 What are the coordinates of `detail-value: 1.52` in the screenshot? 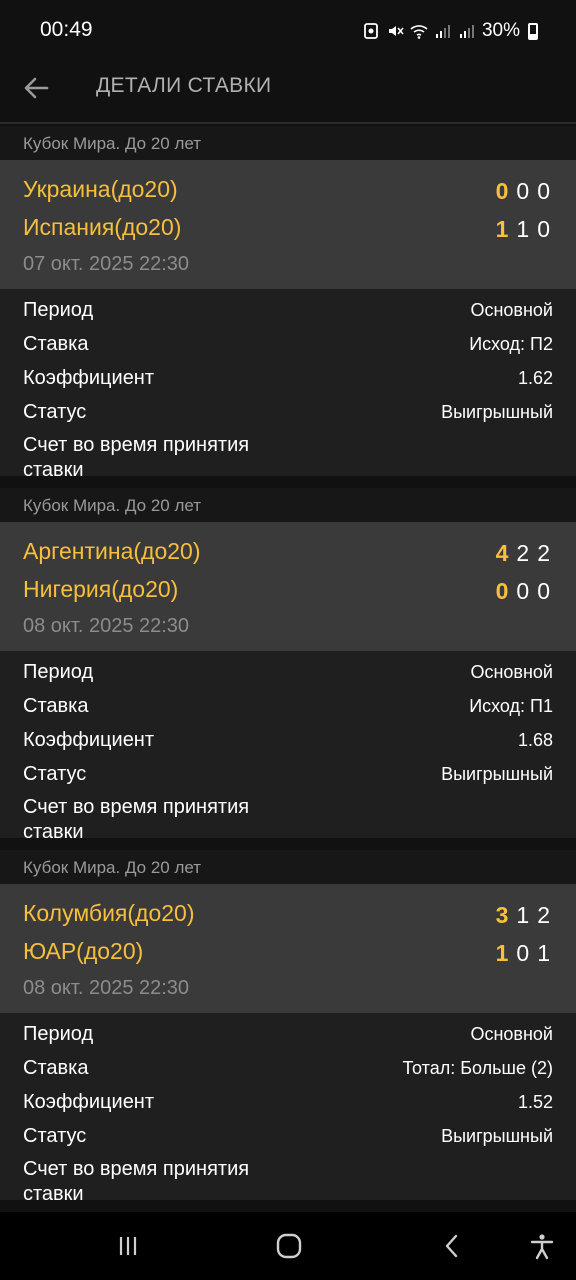 It's located at (535, 1102).